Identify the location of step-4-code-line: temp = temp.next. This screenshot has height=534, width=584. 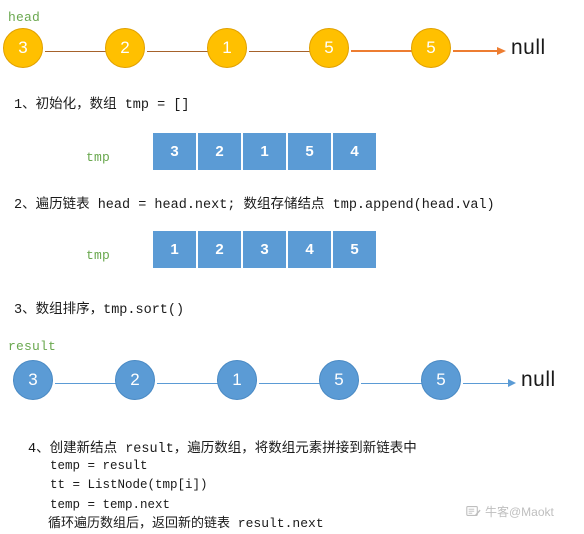
(110, 505).